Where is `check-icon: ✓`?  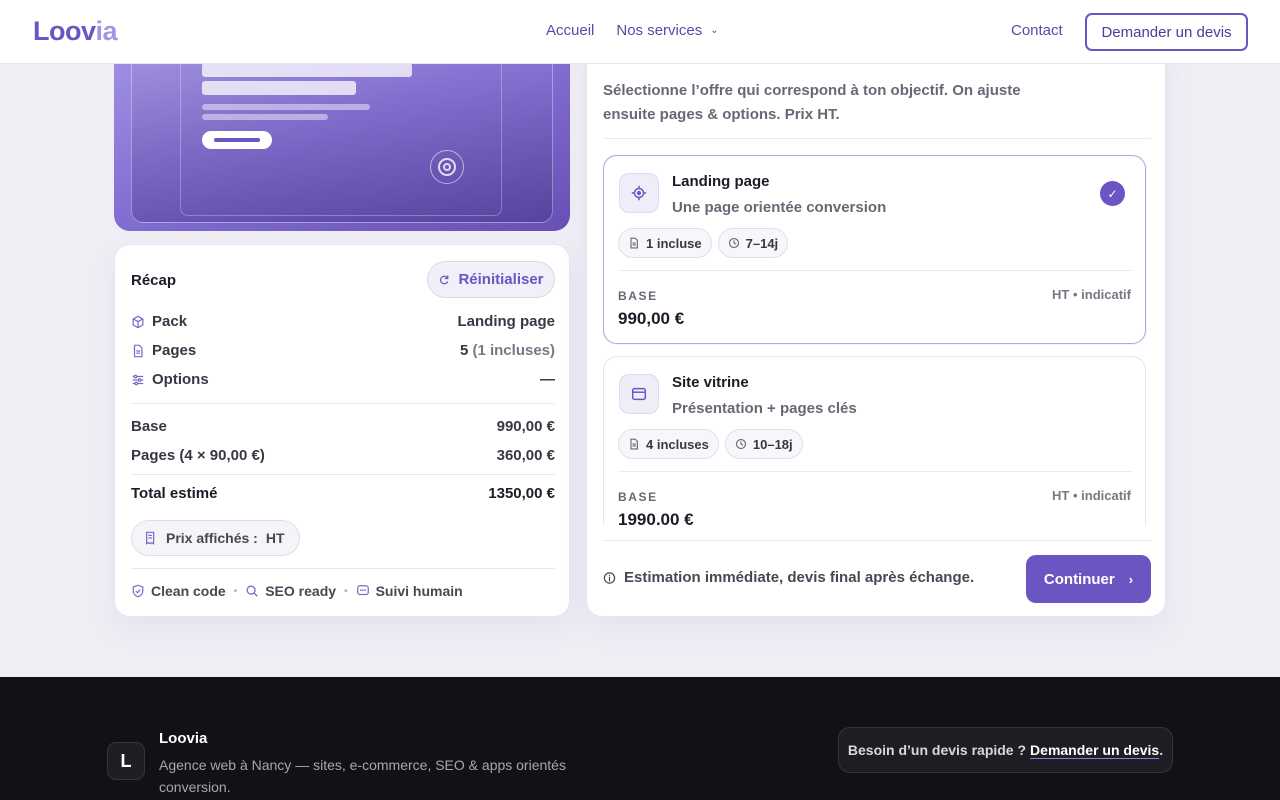
check-icon: ✓ is located at coordinates (1112, 193).